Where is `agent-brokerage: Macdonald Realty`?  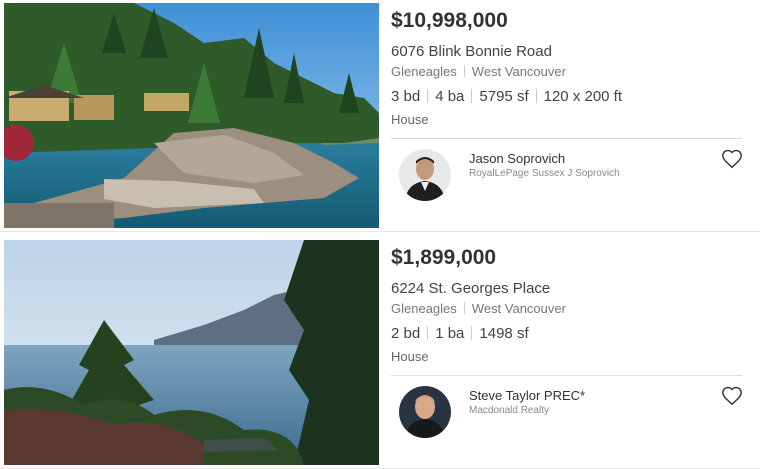 agent-brokerage: Macdonald Realty is located at coordinates (509, 410).